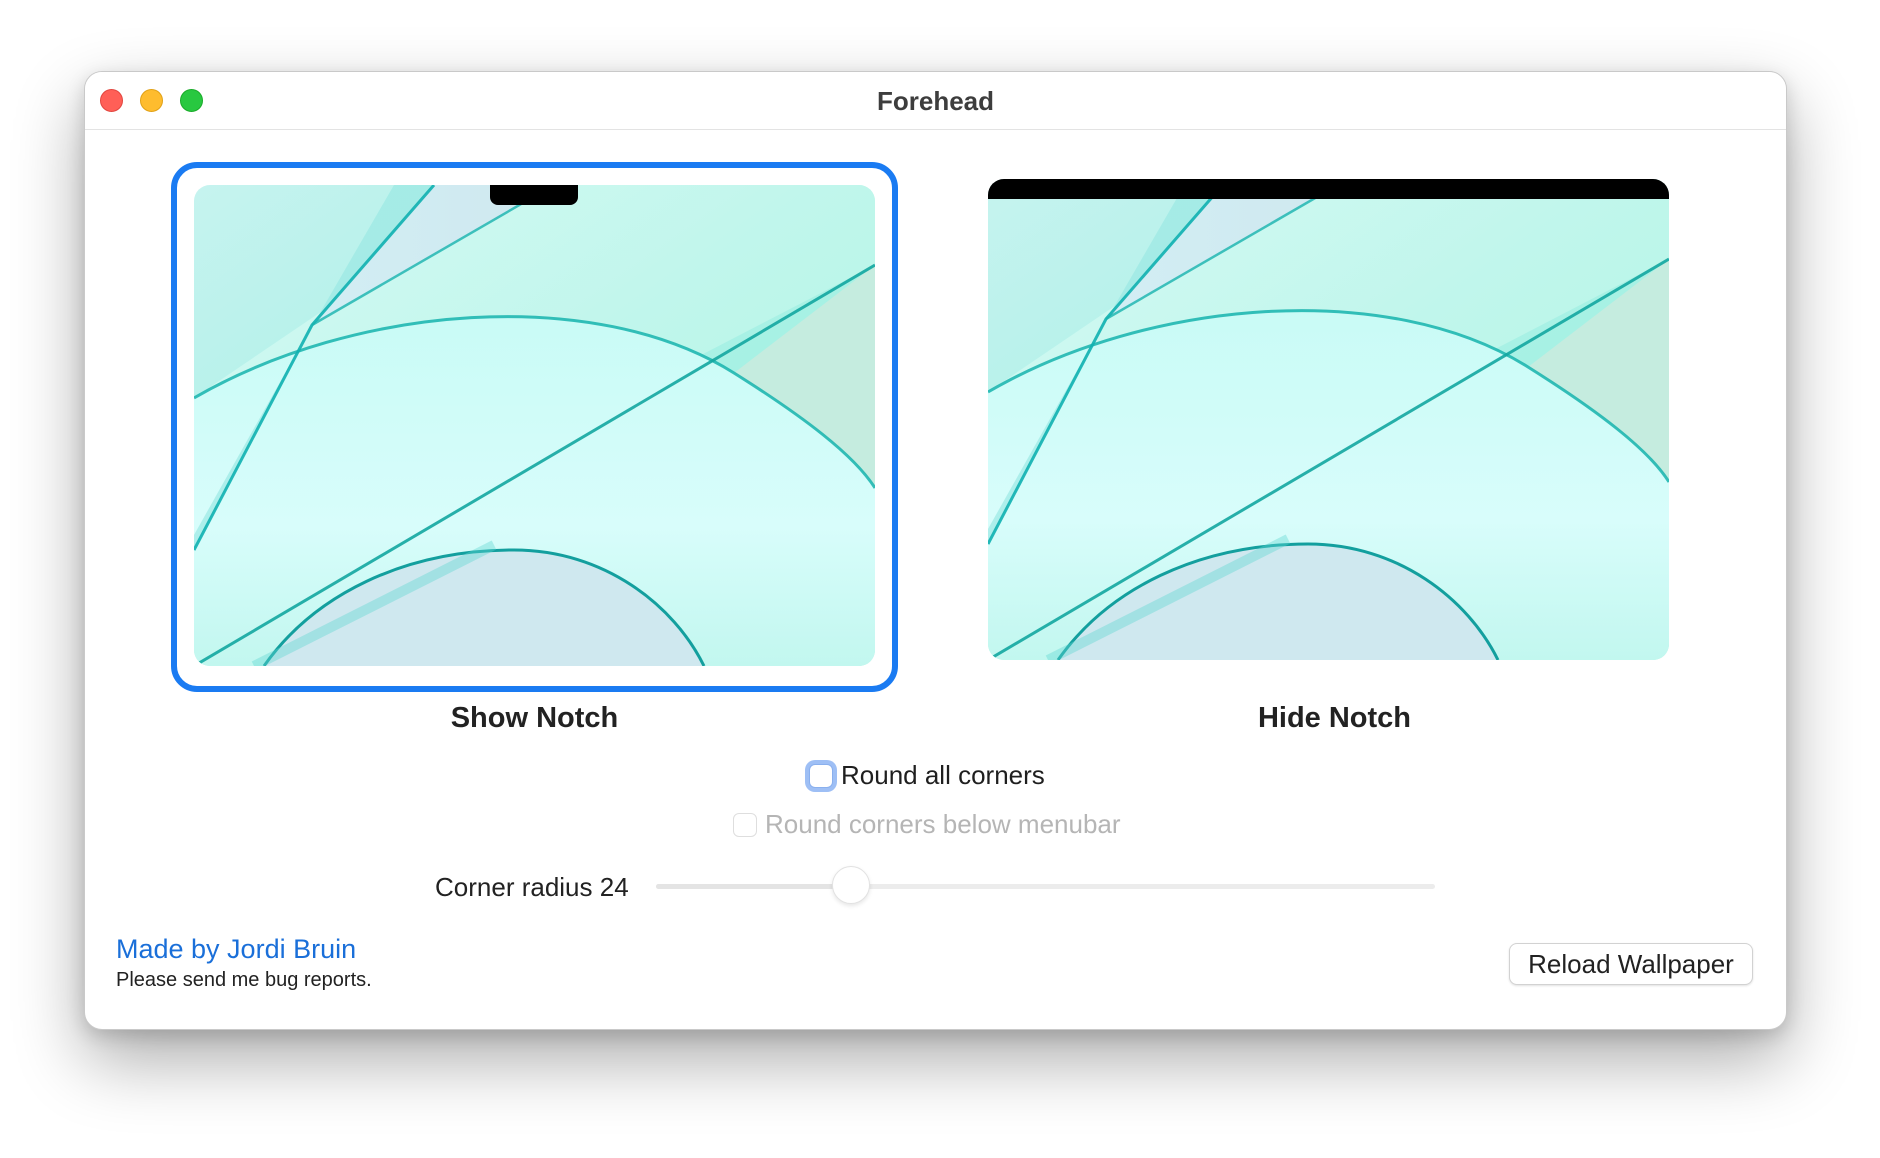 The height and width of the screenshot is (1158, 1880). I want to click on round-all-corners-row: Round all corners, so click(927, 775).